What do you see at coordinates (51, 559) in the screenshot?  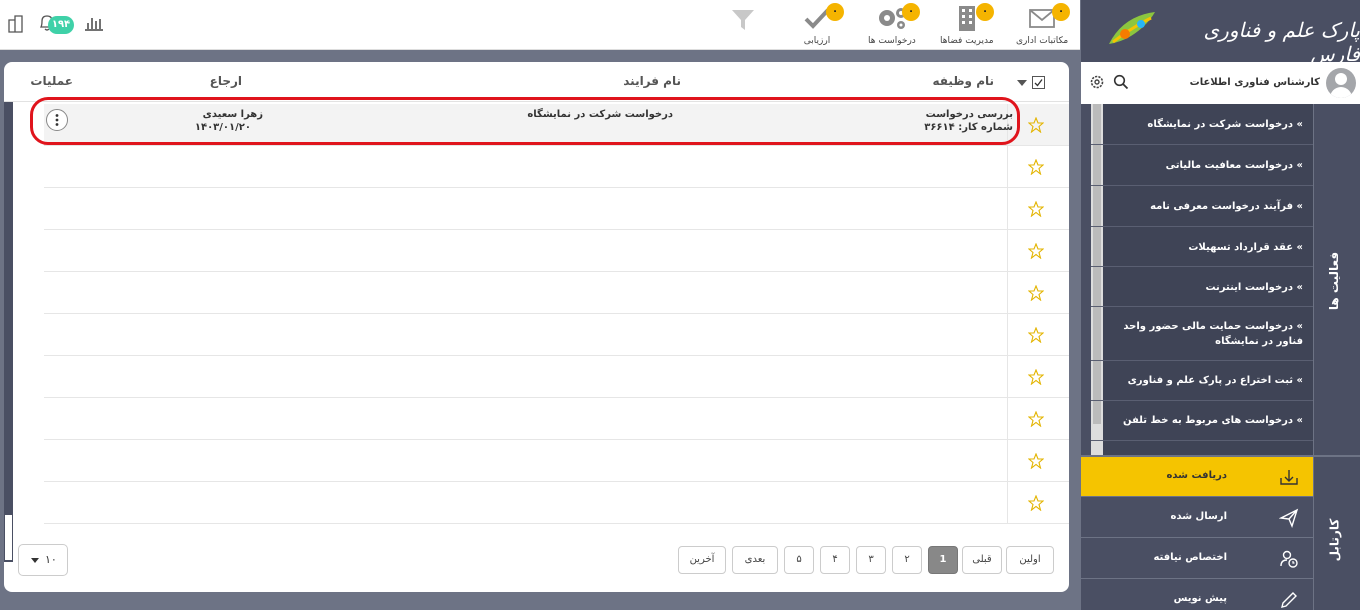 I see `page-size-value: ۱۰` at bounding box center [51, 559].